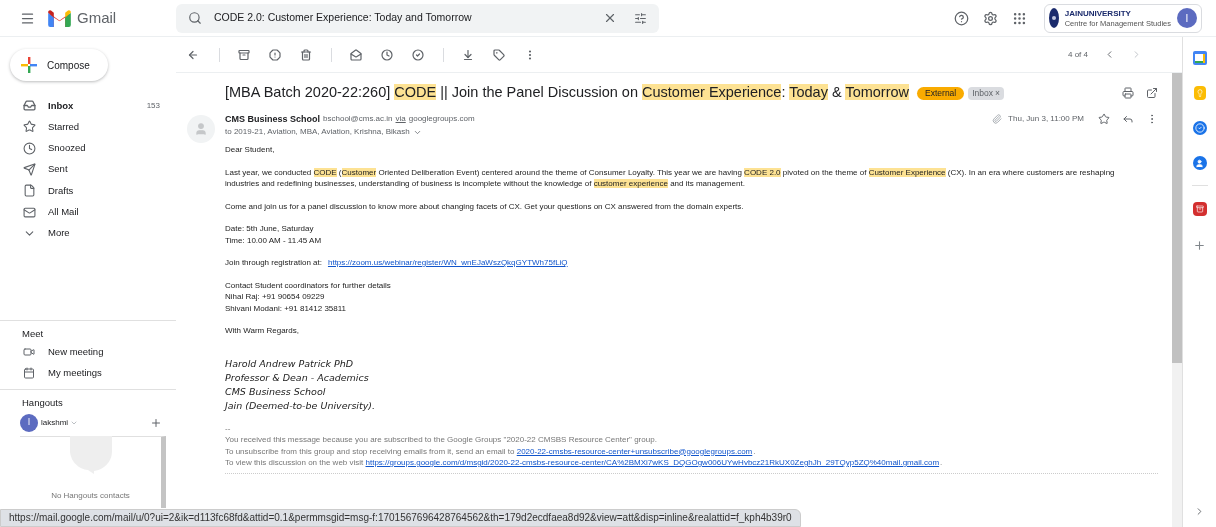 Image resolution: width=1216 pixels, height=527 pixels. I want to click on via-link: via, so click(400, 119).